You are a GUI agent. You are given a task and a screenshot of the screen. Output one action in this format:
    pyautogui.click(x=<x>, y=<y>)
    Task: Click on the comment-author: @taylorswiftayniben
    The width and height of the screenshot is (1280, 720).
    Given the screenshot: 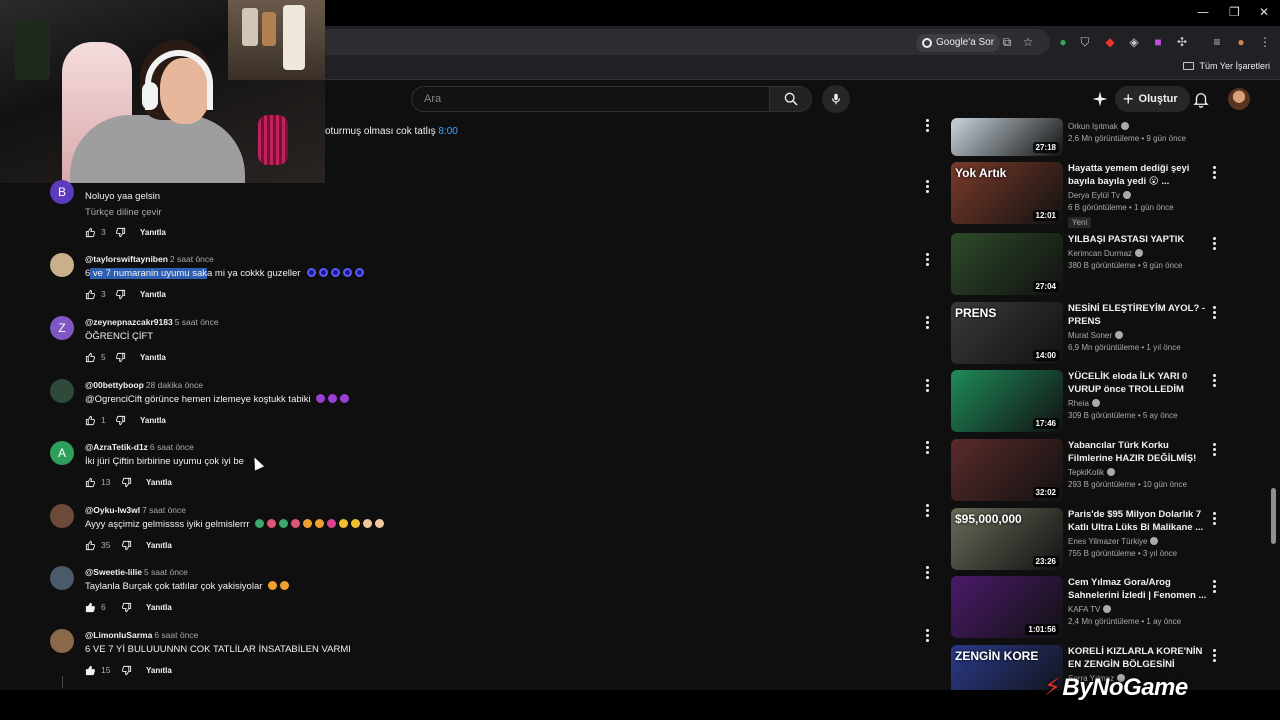 What is the action you would take?
    pyautogui.click(x=126, y=259)
    